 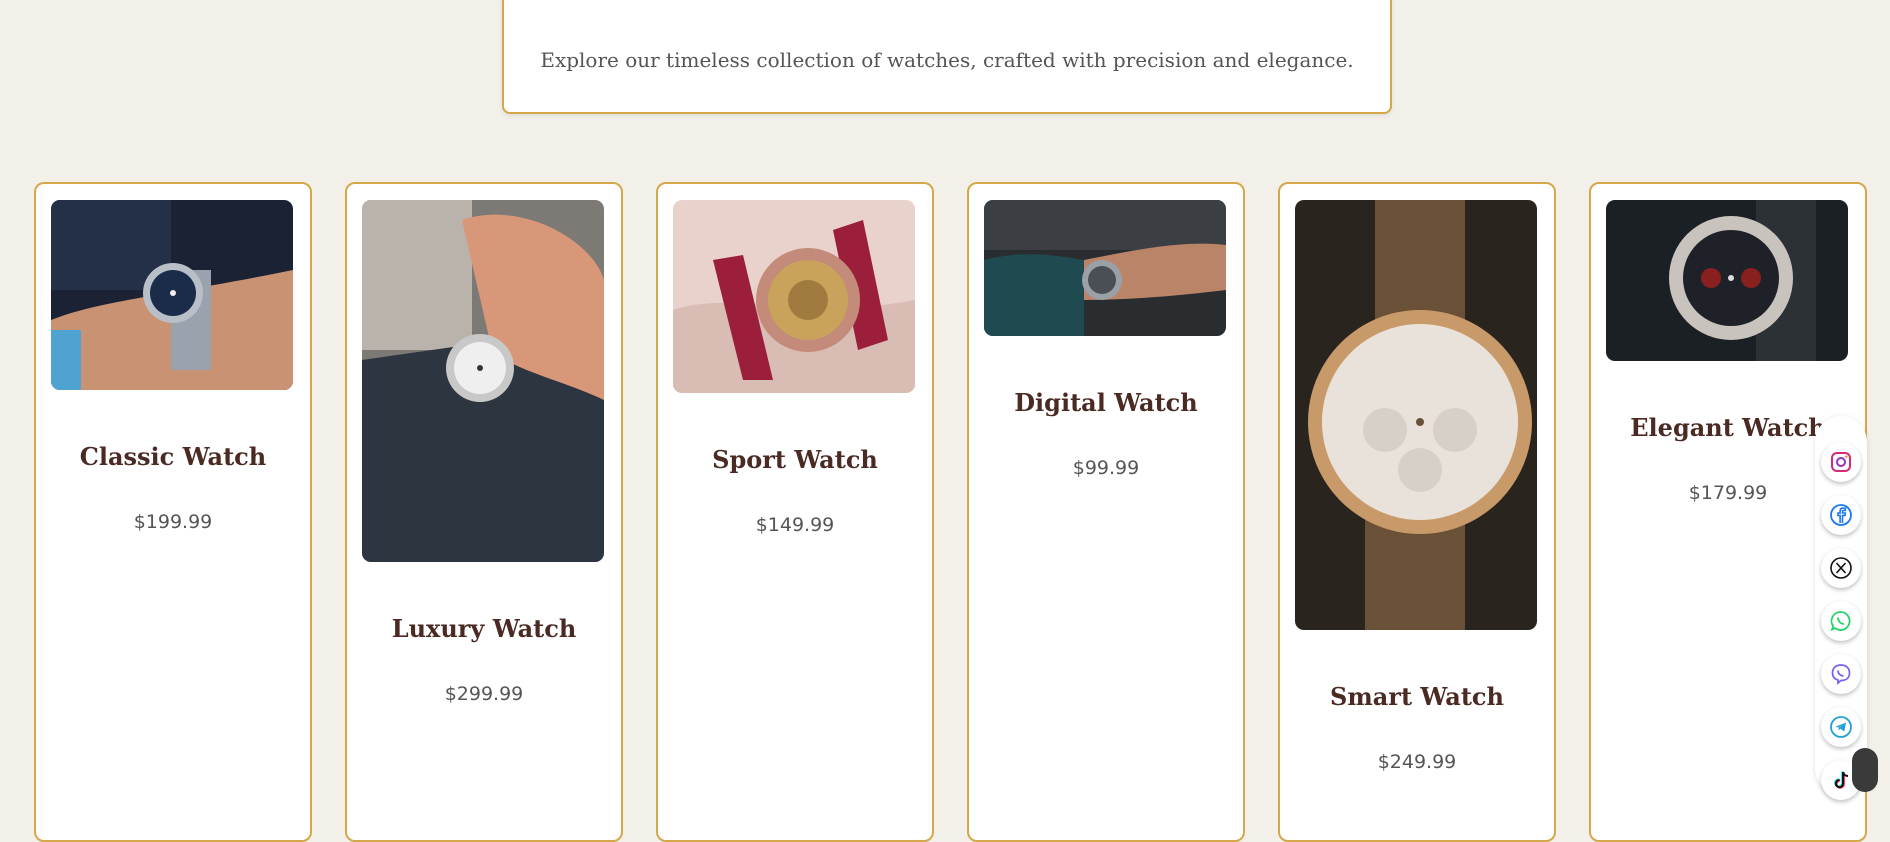 I want to click on product-price: $299.99, so click(x=484, y=694).